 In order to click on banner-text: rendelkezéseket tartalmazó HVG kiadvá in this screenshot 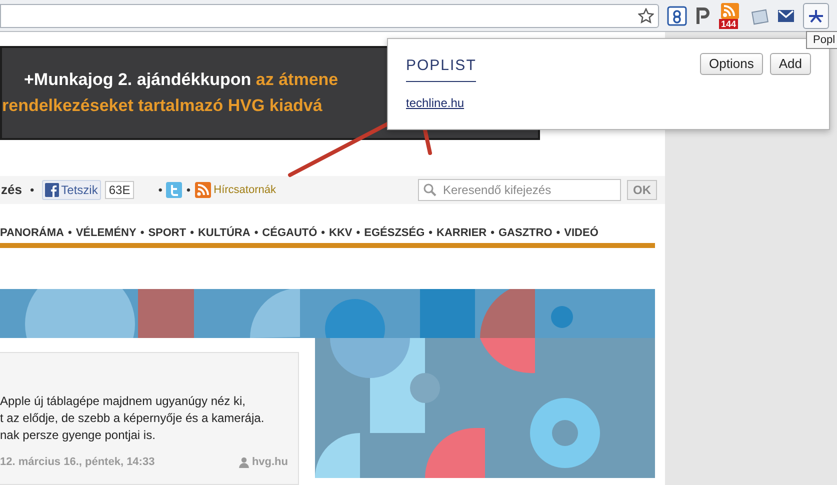, I will do `click(162, 106)`.